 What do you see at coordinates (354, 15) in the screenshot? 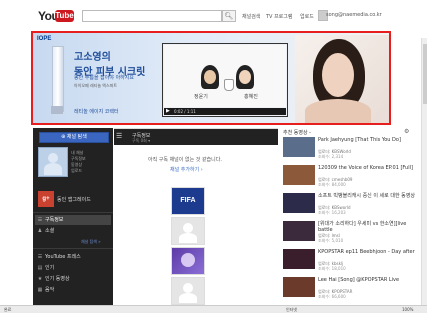
I see `user-email: song@naemedia.co.kr` at bounding box center [354, 15].